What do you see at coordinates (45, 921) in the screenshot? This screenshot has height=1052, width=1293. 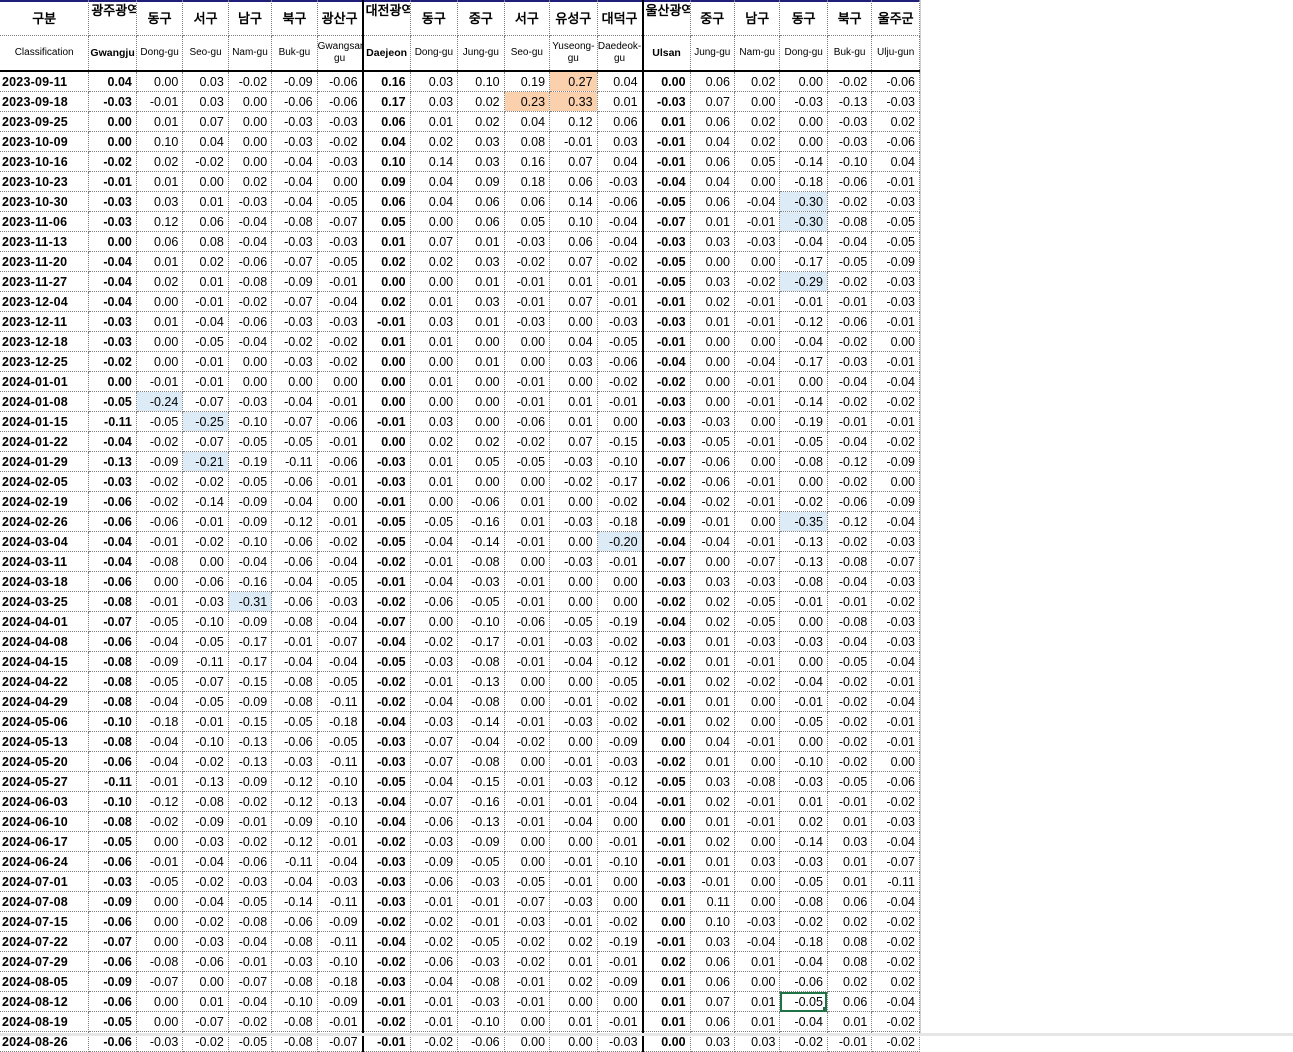 I see `date-cell: 2024-07-15` at bounding box center [45, 921].